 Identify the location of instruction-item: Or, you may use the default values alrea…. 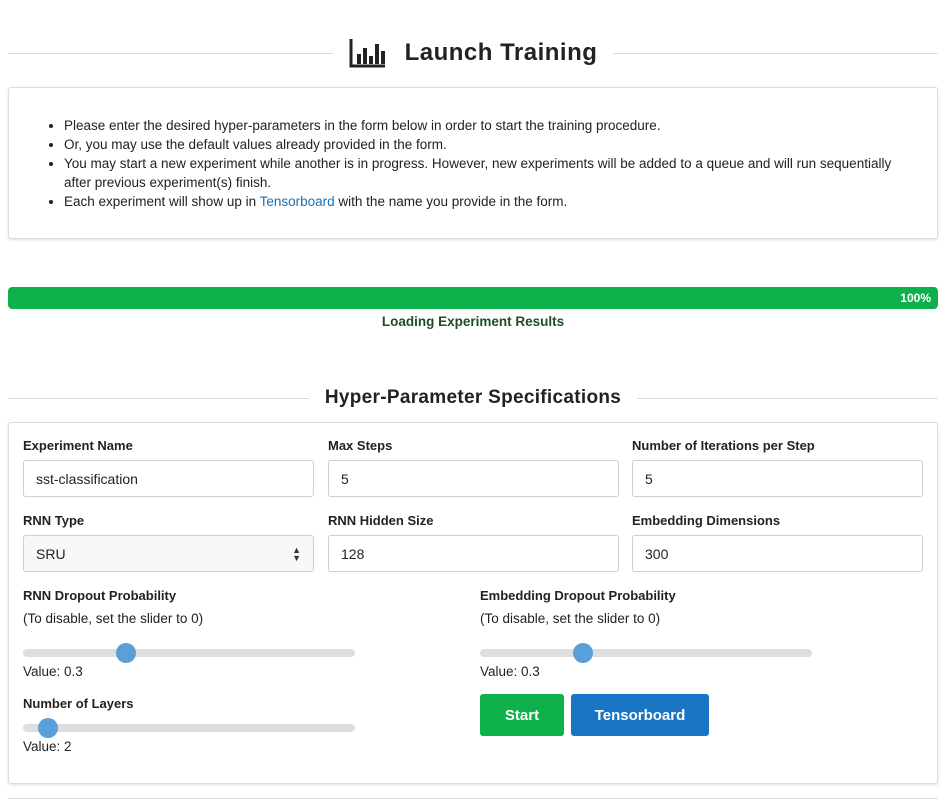
(500, 144).